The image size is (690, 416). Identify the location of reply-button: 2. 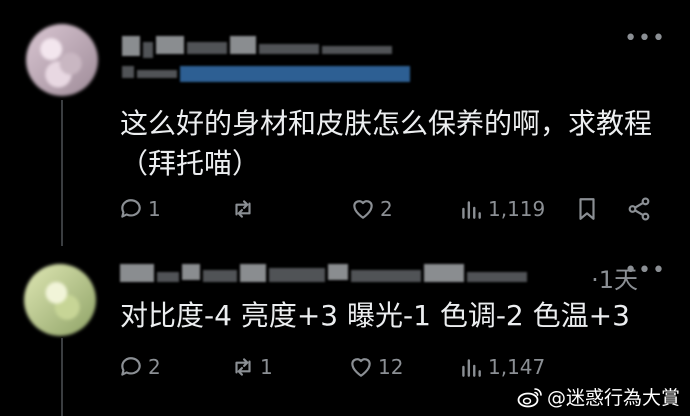
(139, 367).